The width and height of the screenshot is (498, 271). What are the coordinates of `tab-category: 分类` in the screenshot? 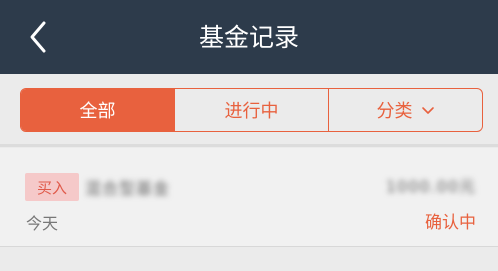 It's located at (405, 110).